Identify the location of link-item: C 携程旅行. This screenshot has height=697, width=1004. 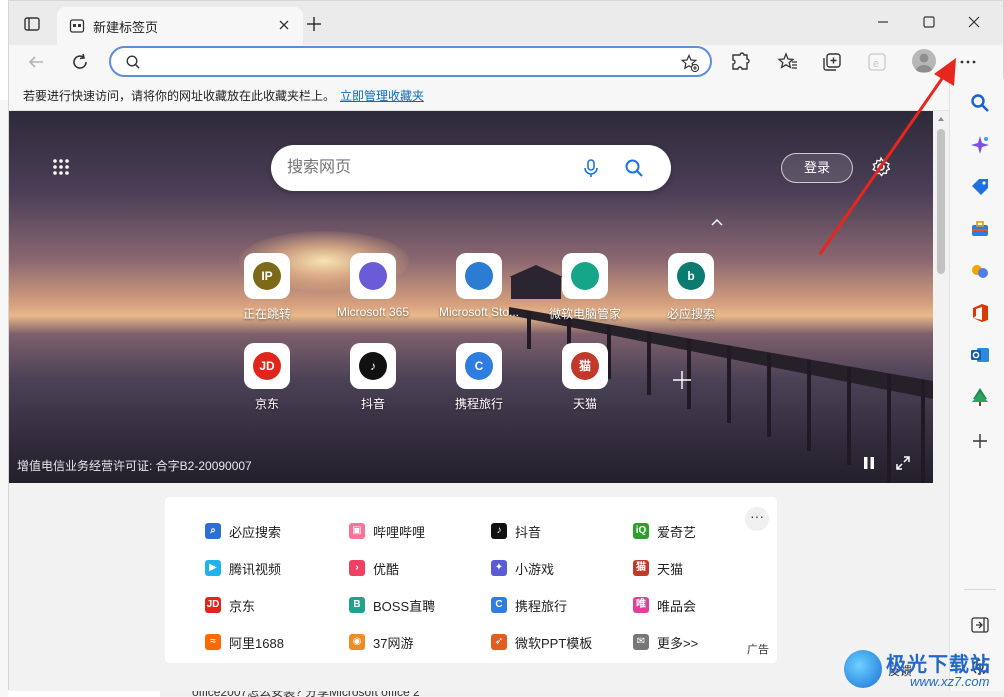
(556, 605).